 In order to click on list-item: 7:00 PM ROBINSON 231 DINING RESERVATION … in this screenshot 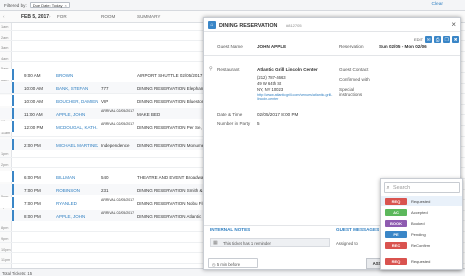, I will do `click(102, 189)`.